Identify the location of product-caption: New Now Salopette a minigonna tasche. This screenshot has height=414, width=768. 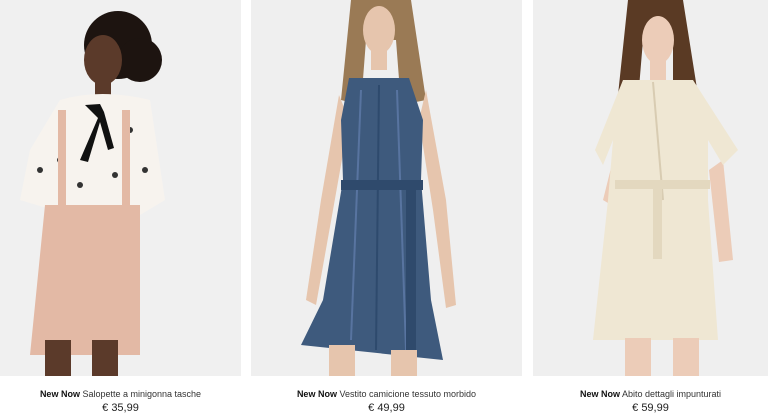
(120, 394).